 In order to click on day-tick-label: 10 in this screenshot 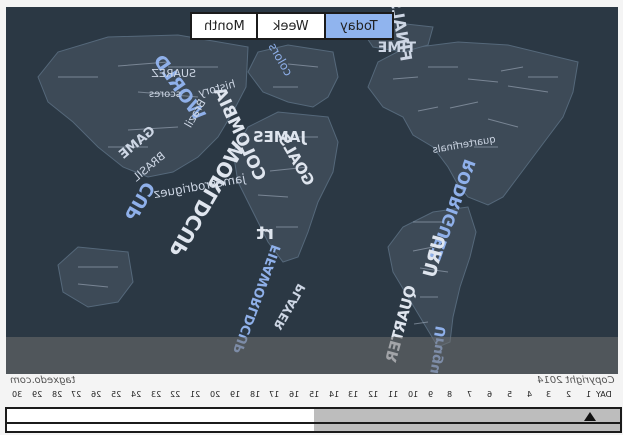, I will do `click(413, 394)`.